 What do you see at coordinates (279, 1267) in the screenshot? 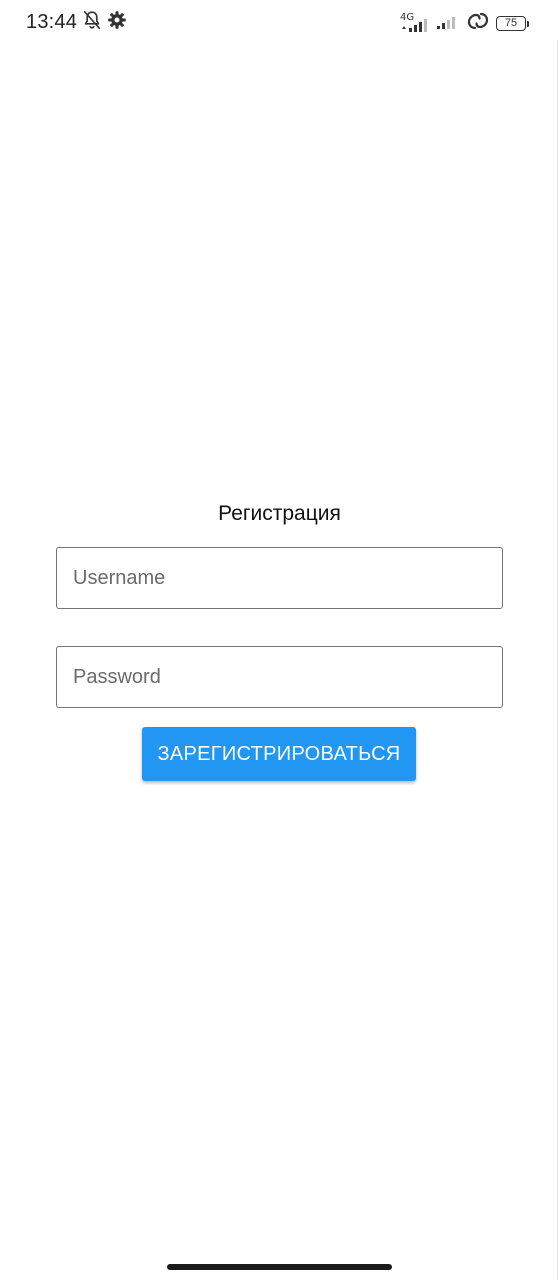
I see `home-indicator` at bounding box center [279, 1267].